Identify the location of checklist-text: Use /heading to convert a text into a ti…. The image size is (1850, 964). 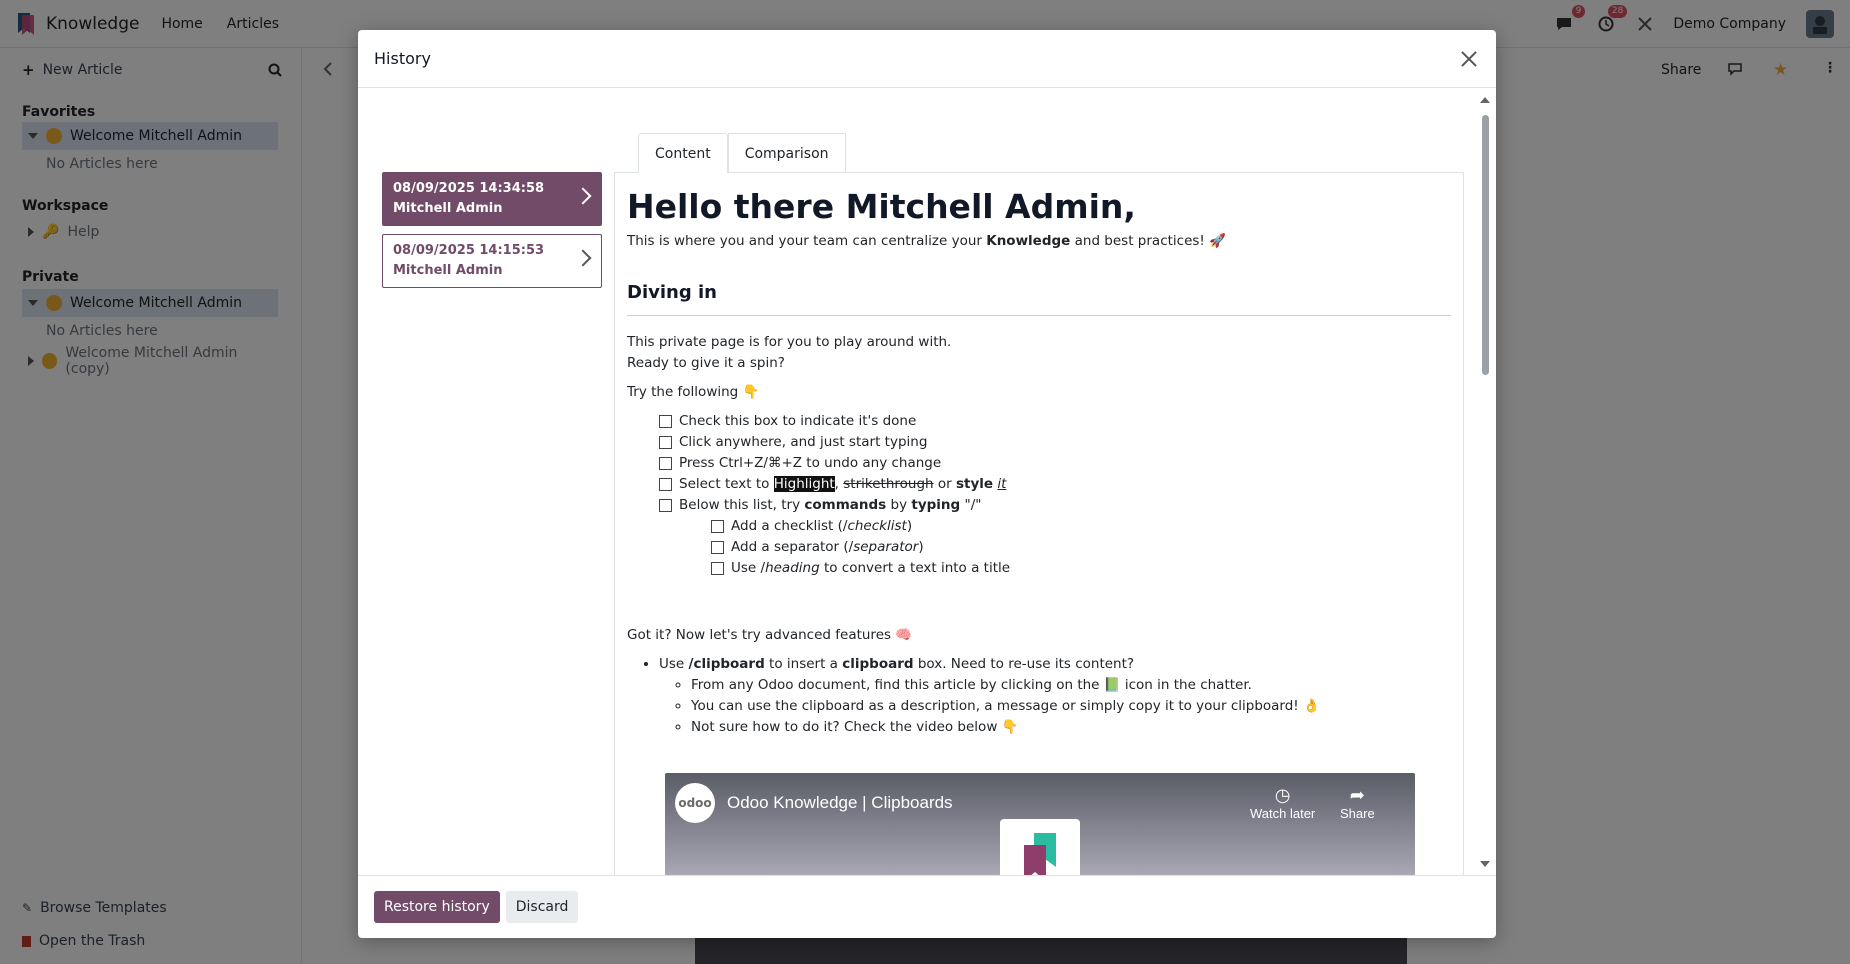
(870, 568).